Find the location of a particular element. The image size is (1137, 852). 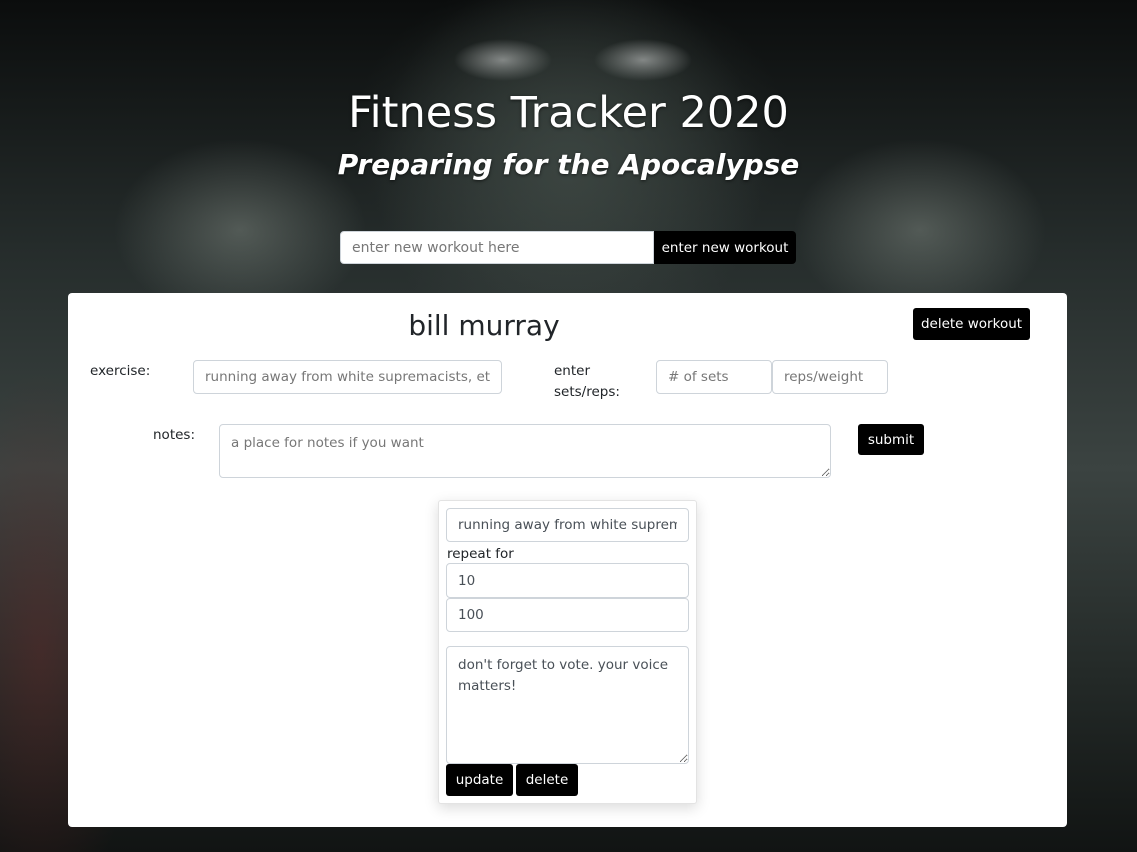

reps-input is located at coordinates (830, 377).